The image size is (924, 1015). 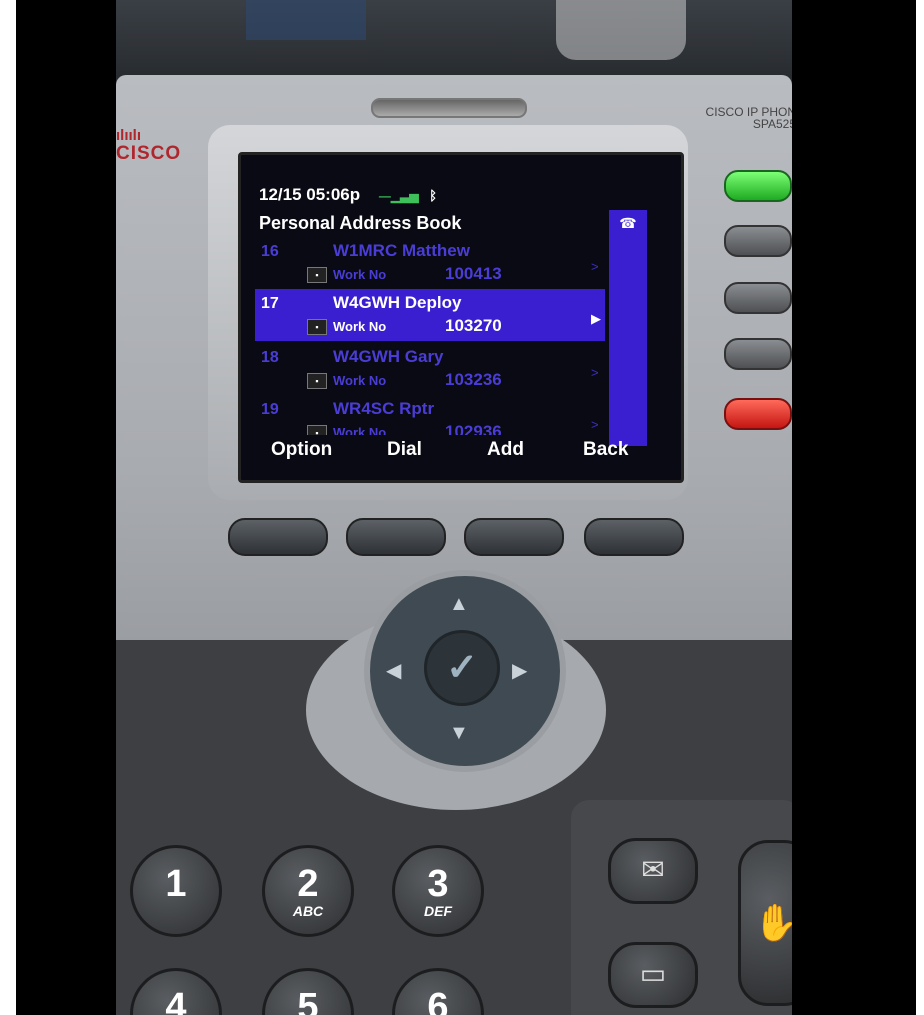 What do you see at coordinates (519, 670) in the screenshot?
I see `nav-right-icon: ▶` at bounding box center [519, 670].